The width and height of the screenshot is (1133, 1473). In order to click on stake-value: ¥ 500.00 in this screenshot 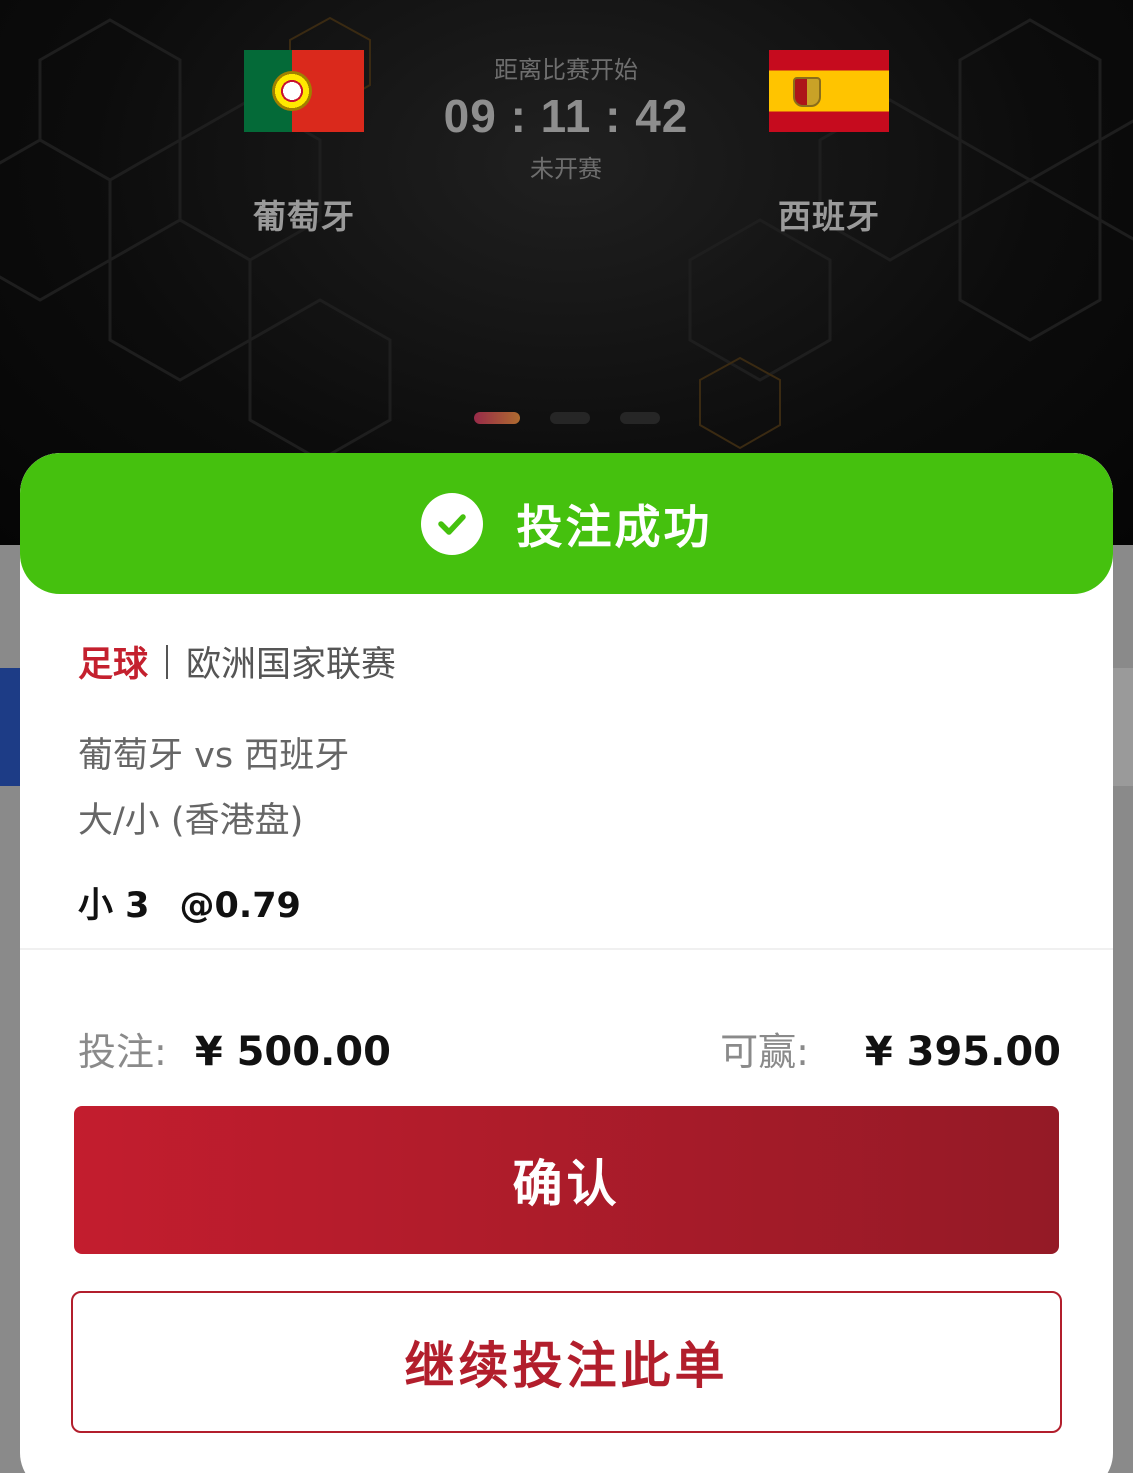, I will do `click(292, 1052)`.